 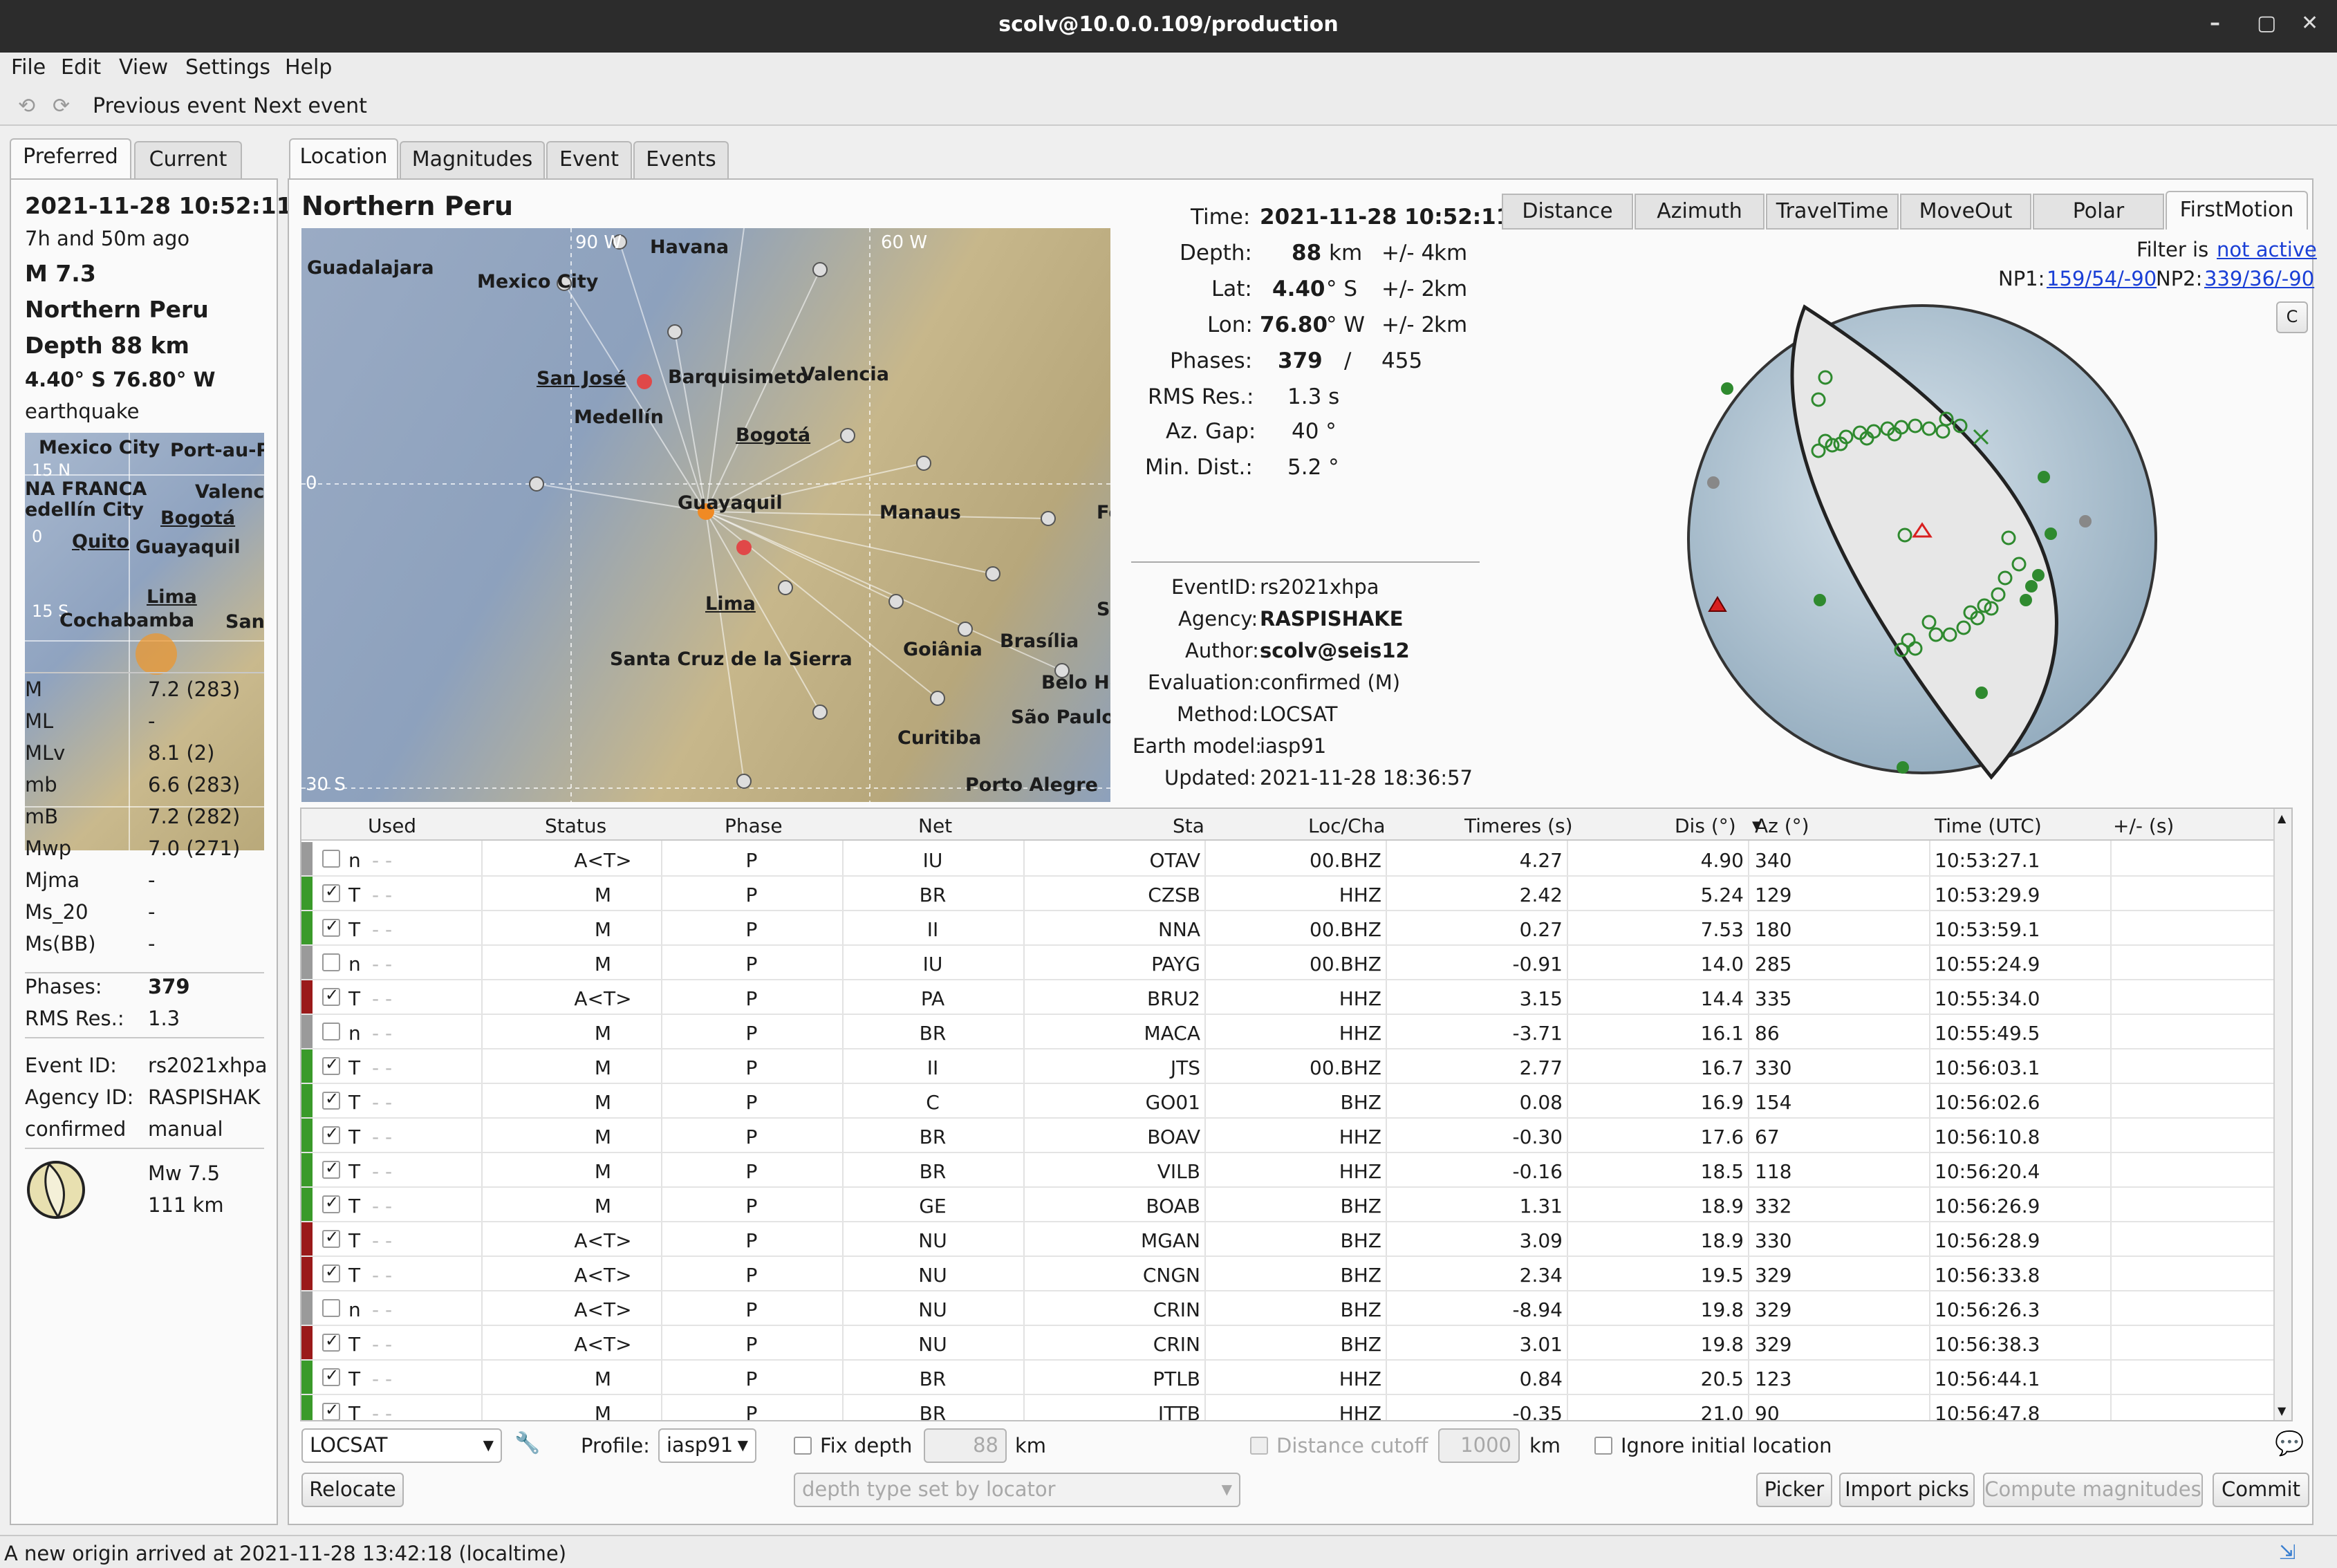 What do you see at coordinates (1603, 1446) in the screenshot?
I see `ignore-initial-location-checkbox` at bounding box center [1603, 1446].